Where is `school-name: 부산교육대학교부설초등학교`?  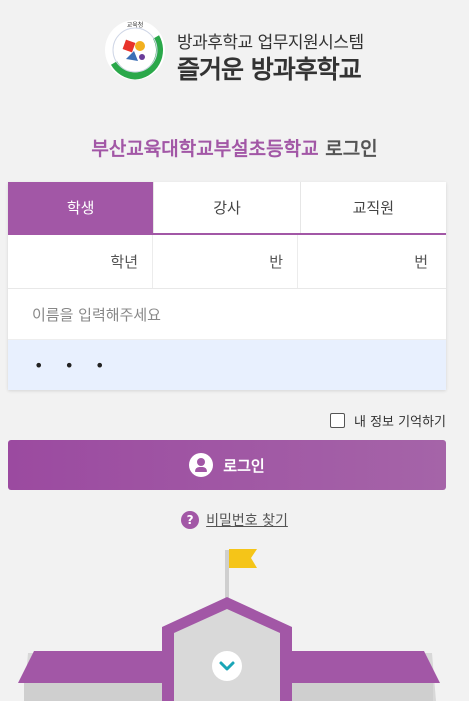
school-name: 부산교육대학교부설초등학교 is located at coordinates (205, 149).